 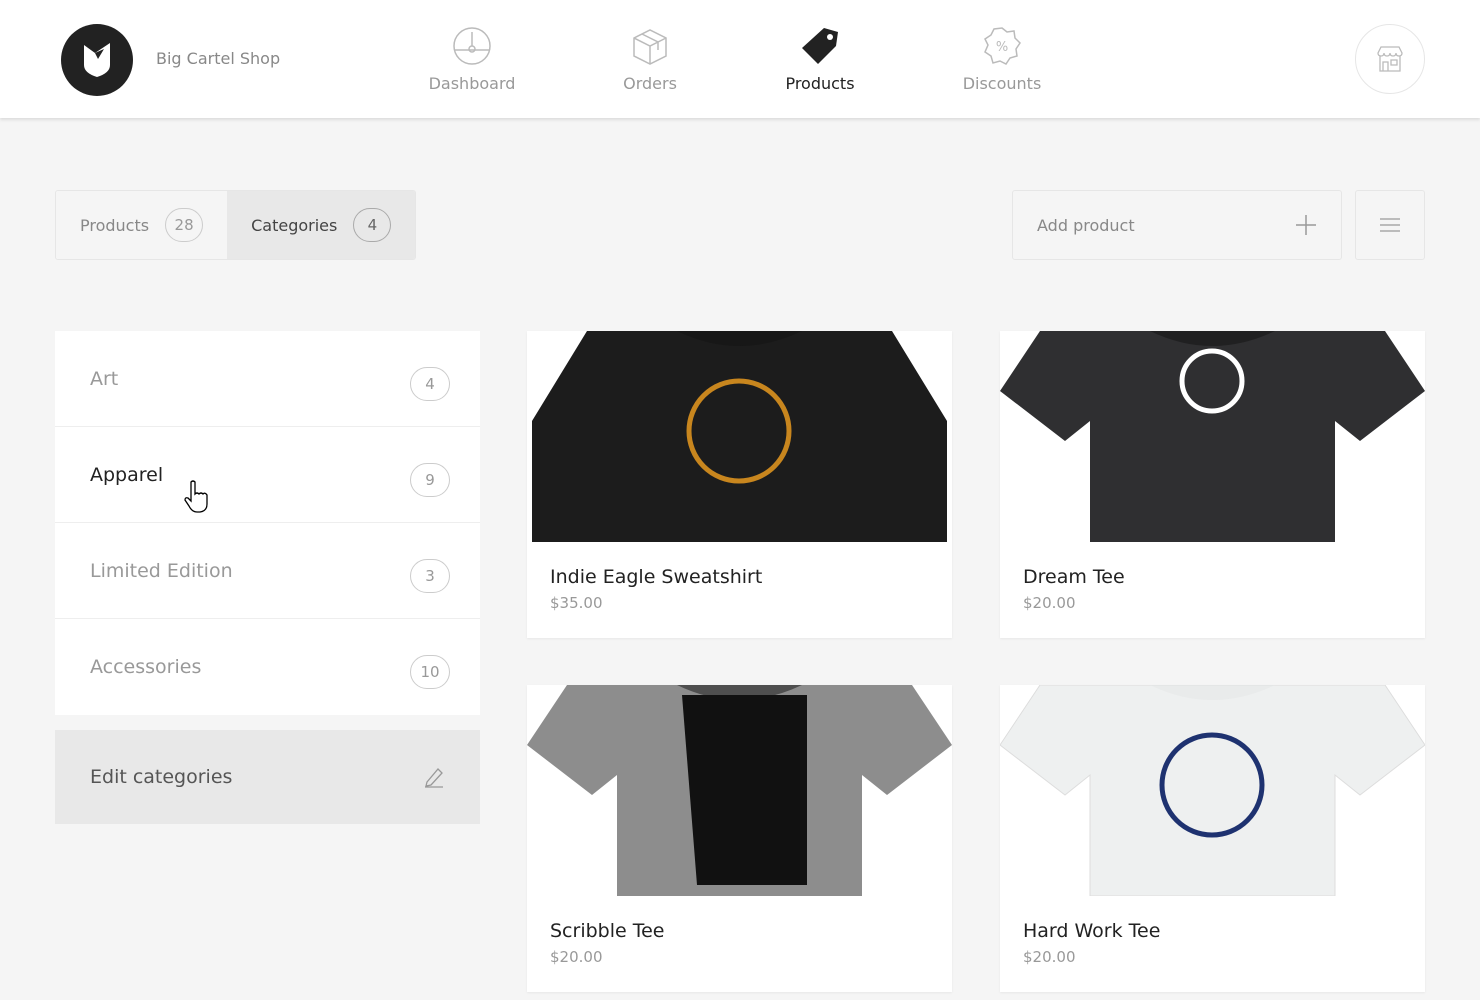 I want to click on view-store-button, so click(x=1390, y=59).